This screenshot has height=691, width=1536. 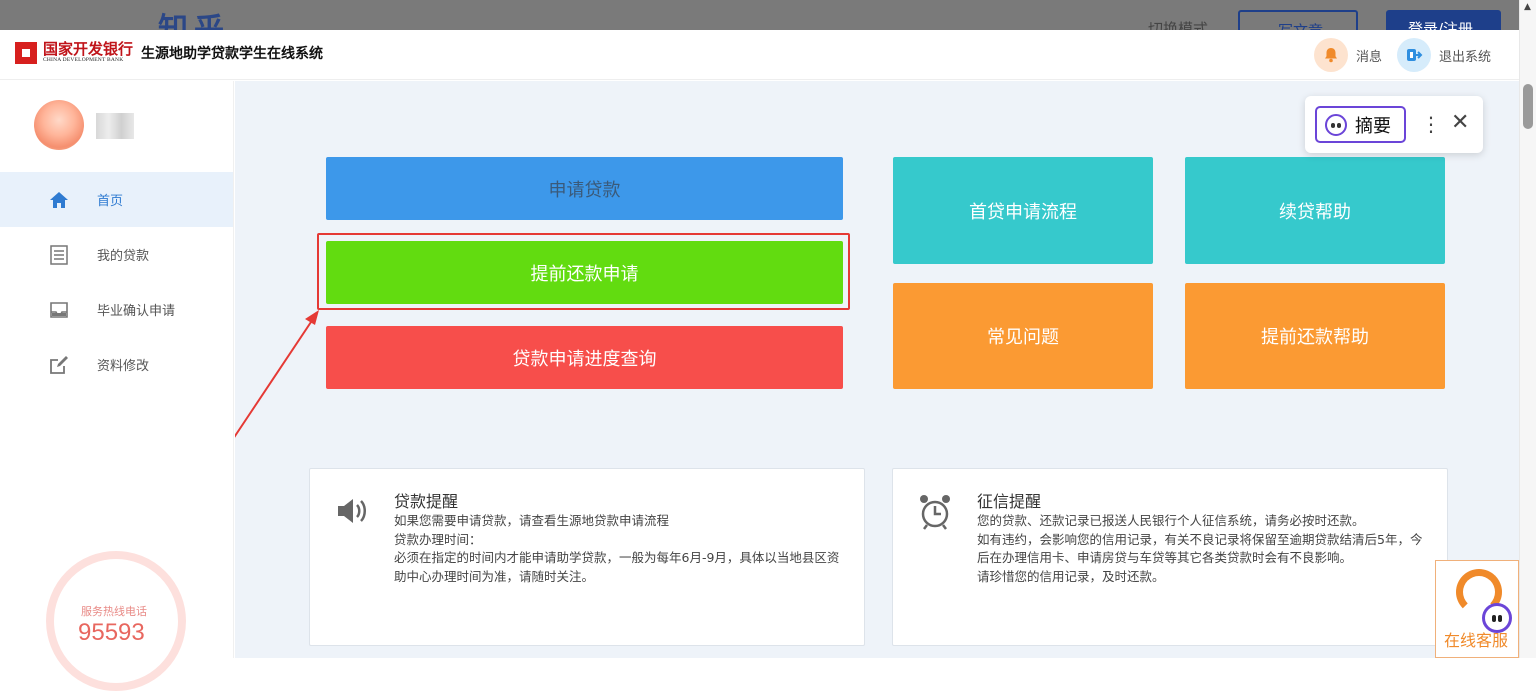 I want to click on sidebar-item-graduation-confirm: 毕业确认申请, so click(x=116, y=309).